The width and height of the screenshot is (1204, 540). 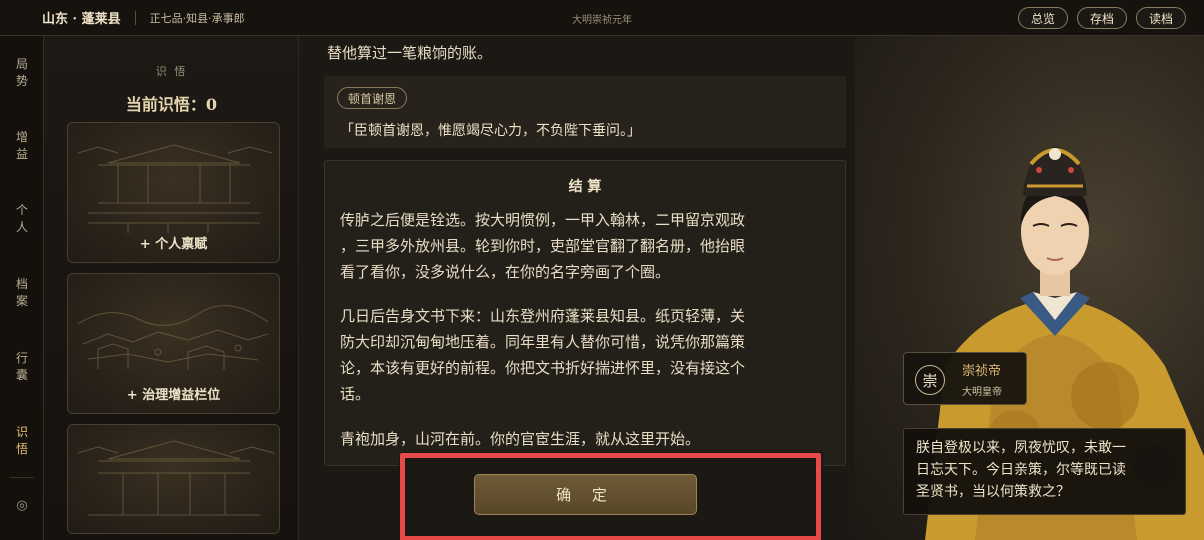 I want to click on panel-subtitle: 识 悟, so click(x=171, y=71).